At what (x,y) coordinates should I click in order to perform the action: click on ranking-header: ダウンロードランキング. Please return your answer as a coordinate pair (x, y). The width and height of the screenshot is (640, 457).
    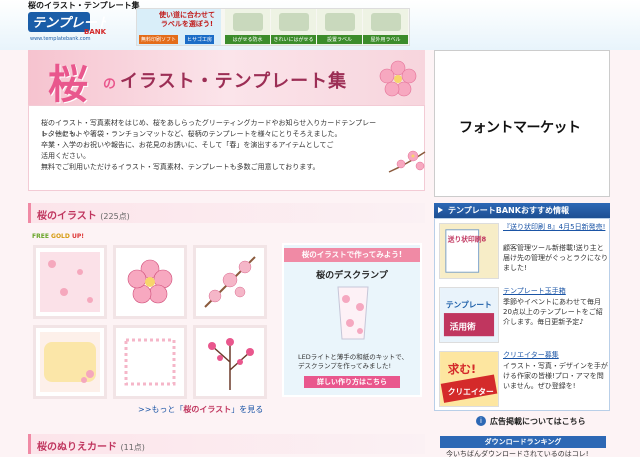
    Looking at the image, I should click on (523, 442).